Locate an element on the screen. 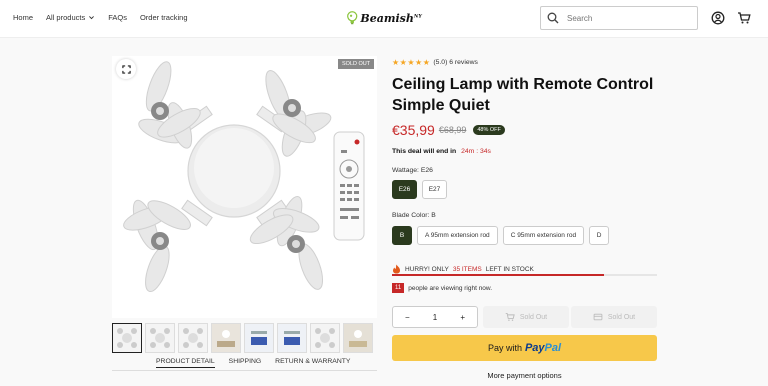 The height and width of the screenshot is (386, 768). nav-all-products: All products is located at coordinates (70, 17).